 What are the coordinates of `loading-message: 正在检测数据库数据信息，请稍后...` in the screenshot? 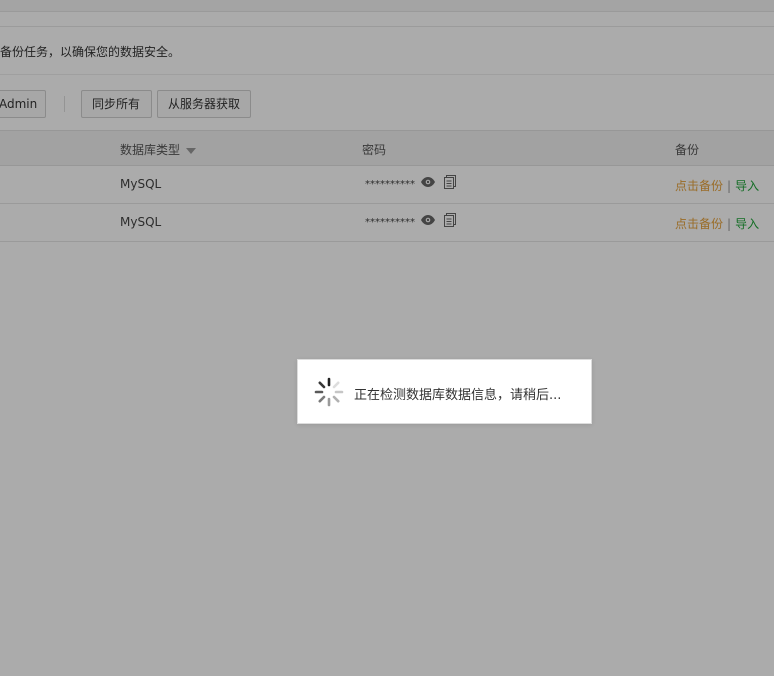 It's located at (458, 395).